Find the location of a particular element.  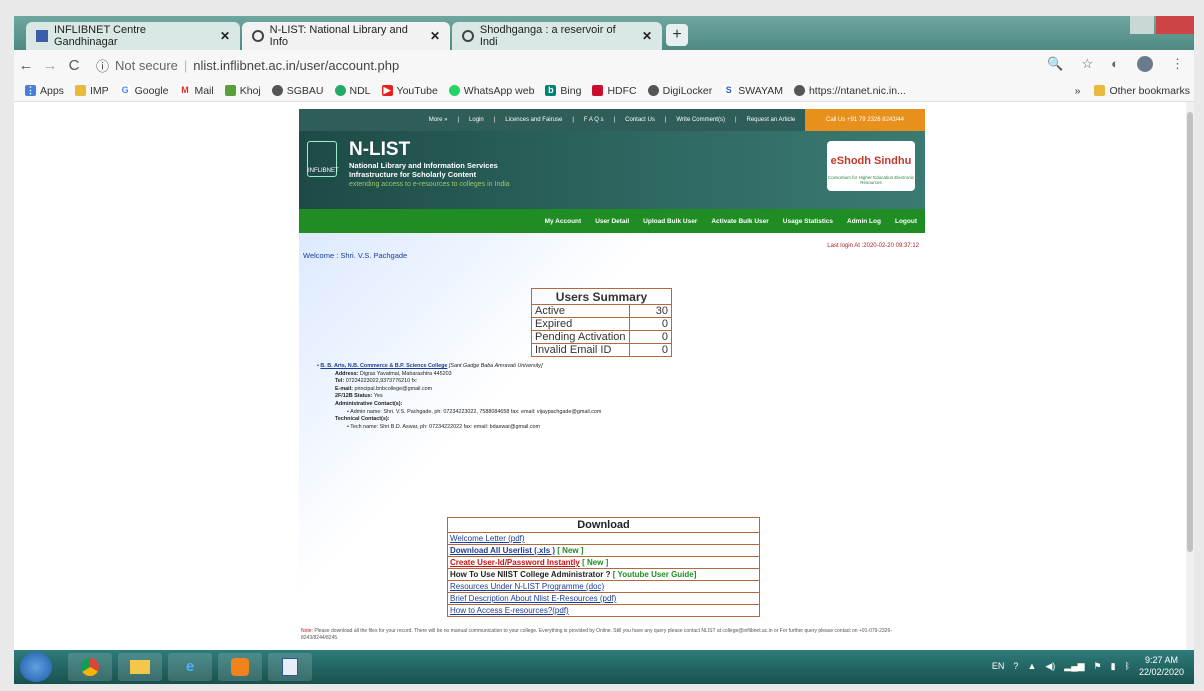

scrollbar-thumb is located at coordinates (1190, 332).